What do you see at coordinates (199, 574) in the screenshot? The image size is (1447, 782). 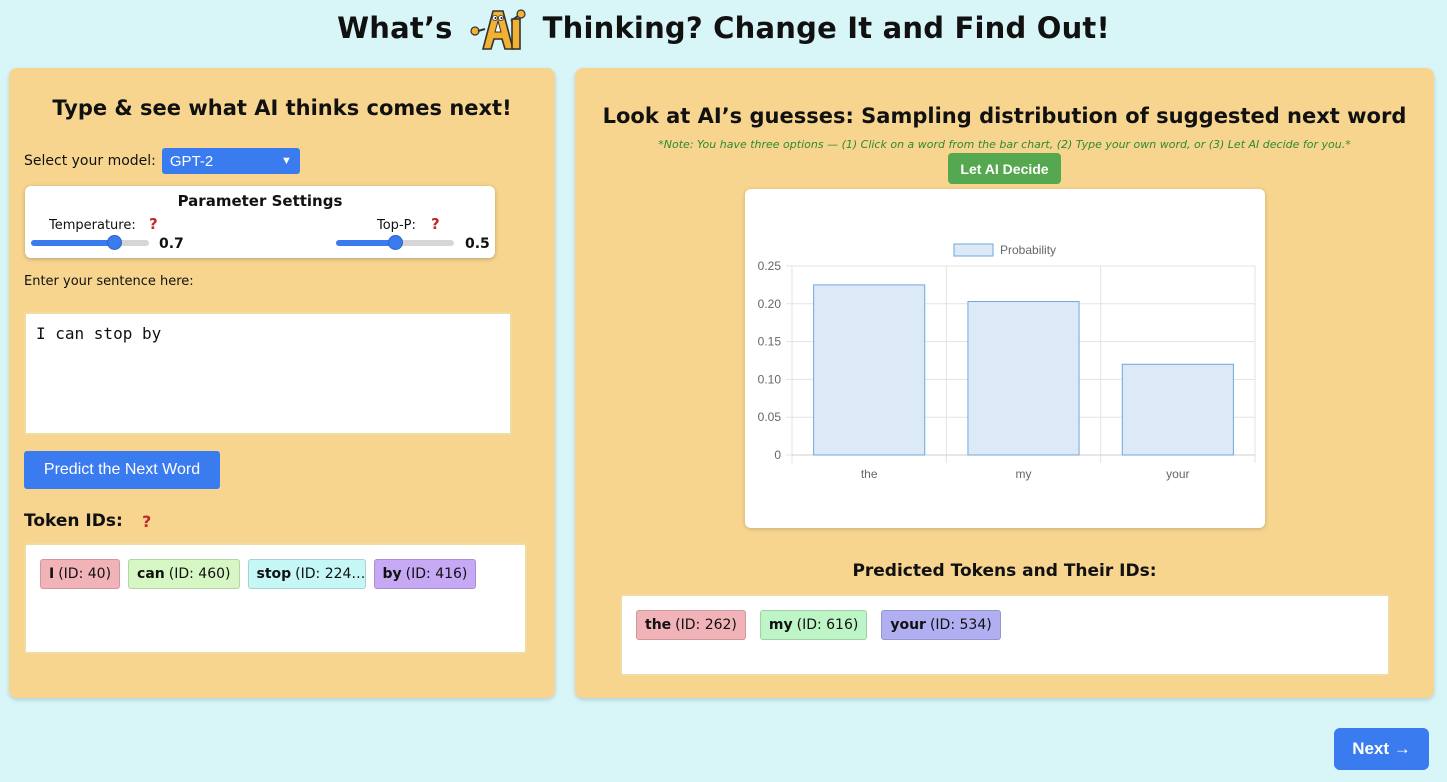 I see `input-token-id: (ID: 460)` at bounding box center [199, 574].